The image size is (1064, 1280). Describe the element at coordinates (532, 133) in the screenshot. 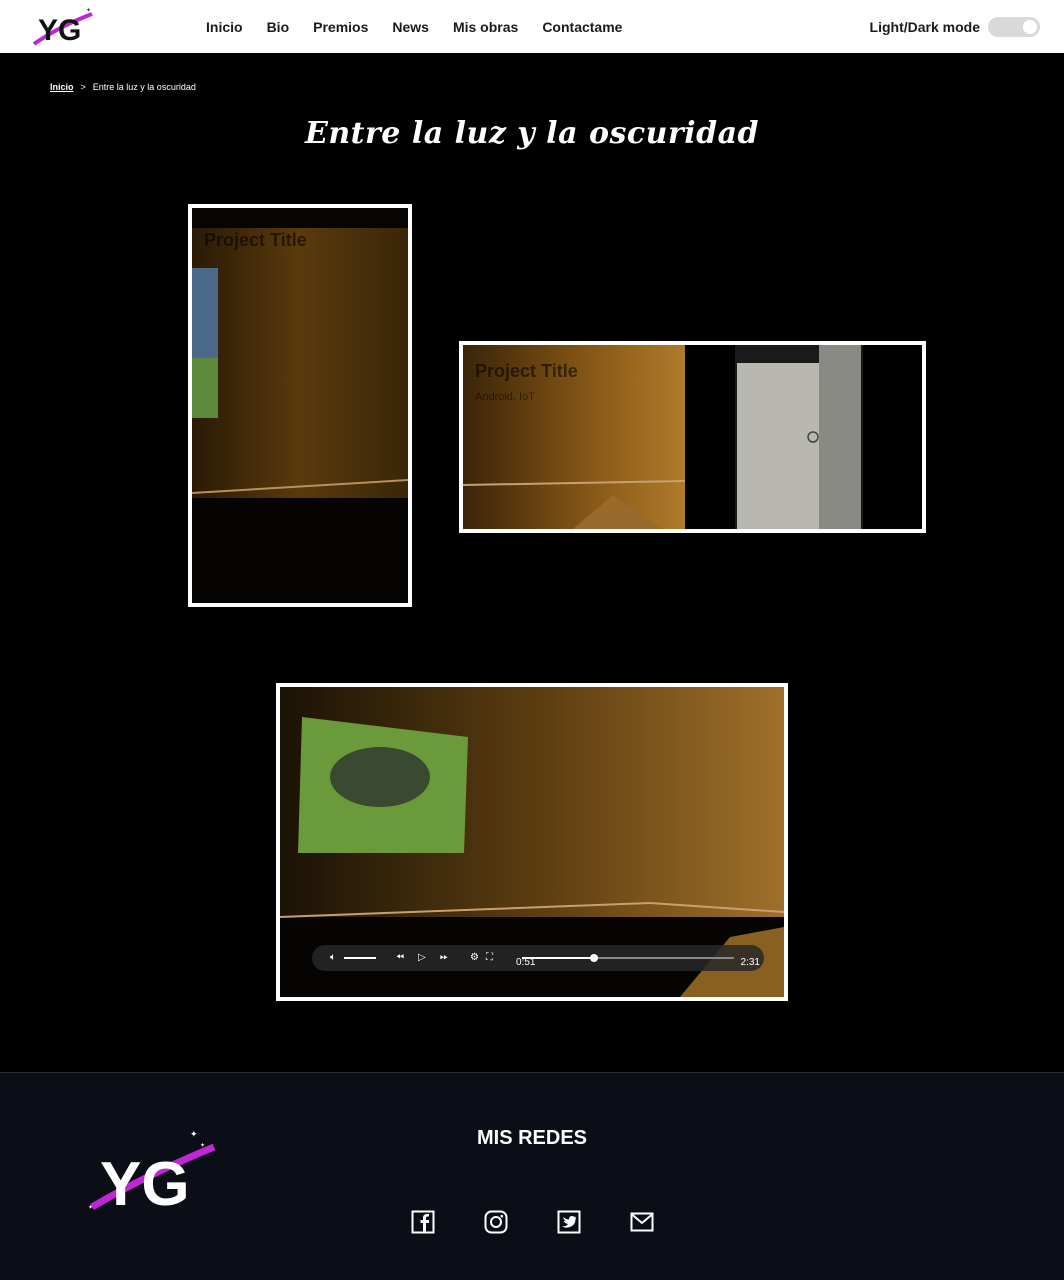

I see `page-title: Entre la luz y la oscuridad` at that location.